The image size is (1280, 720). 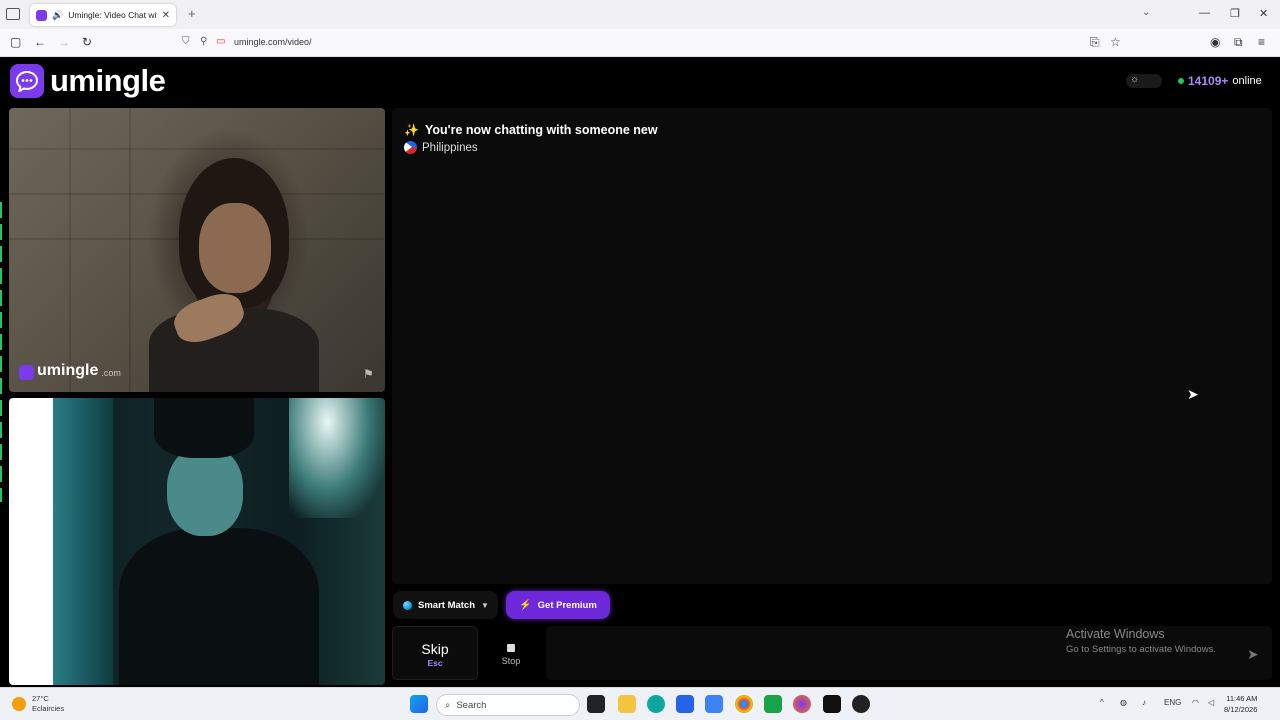 I want to click on tray-app-icon: ◍, so click(x=1123, y=702).